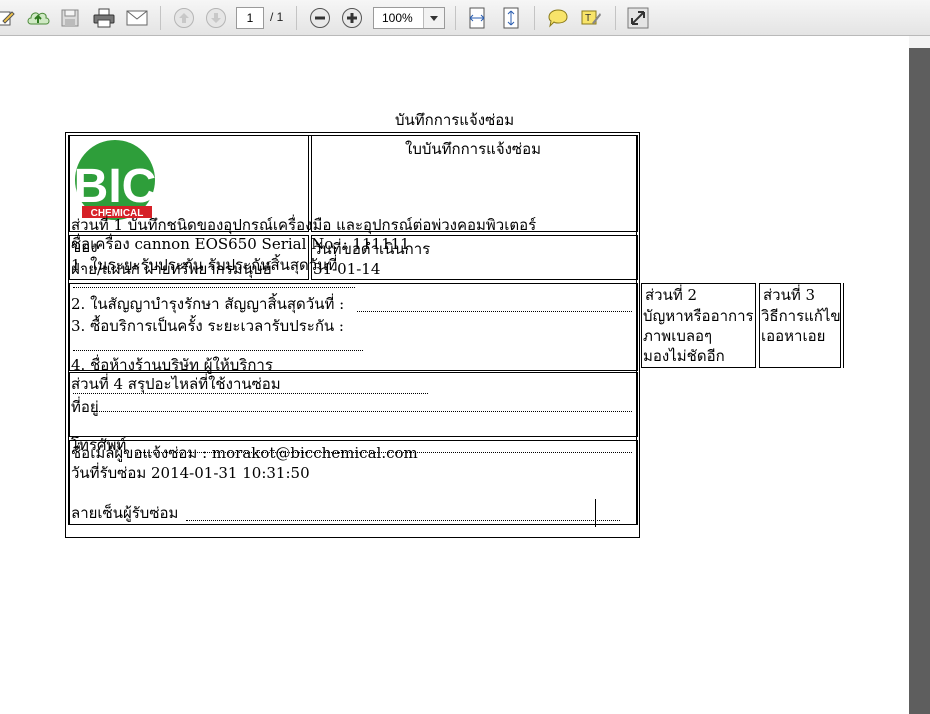 This screenshot has width=930, height=714. I want to click on save-icon, so click(70, 18).